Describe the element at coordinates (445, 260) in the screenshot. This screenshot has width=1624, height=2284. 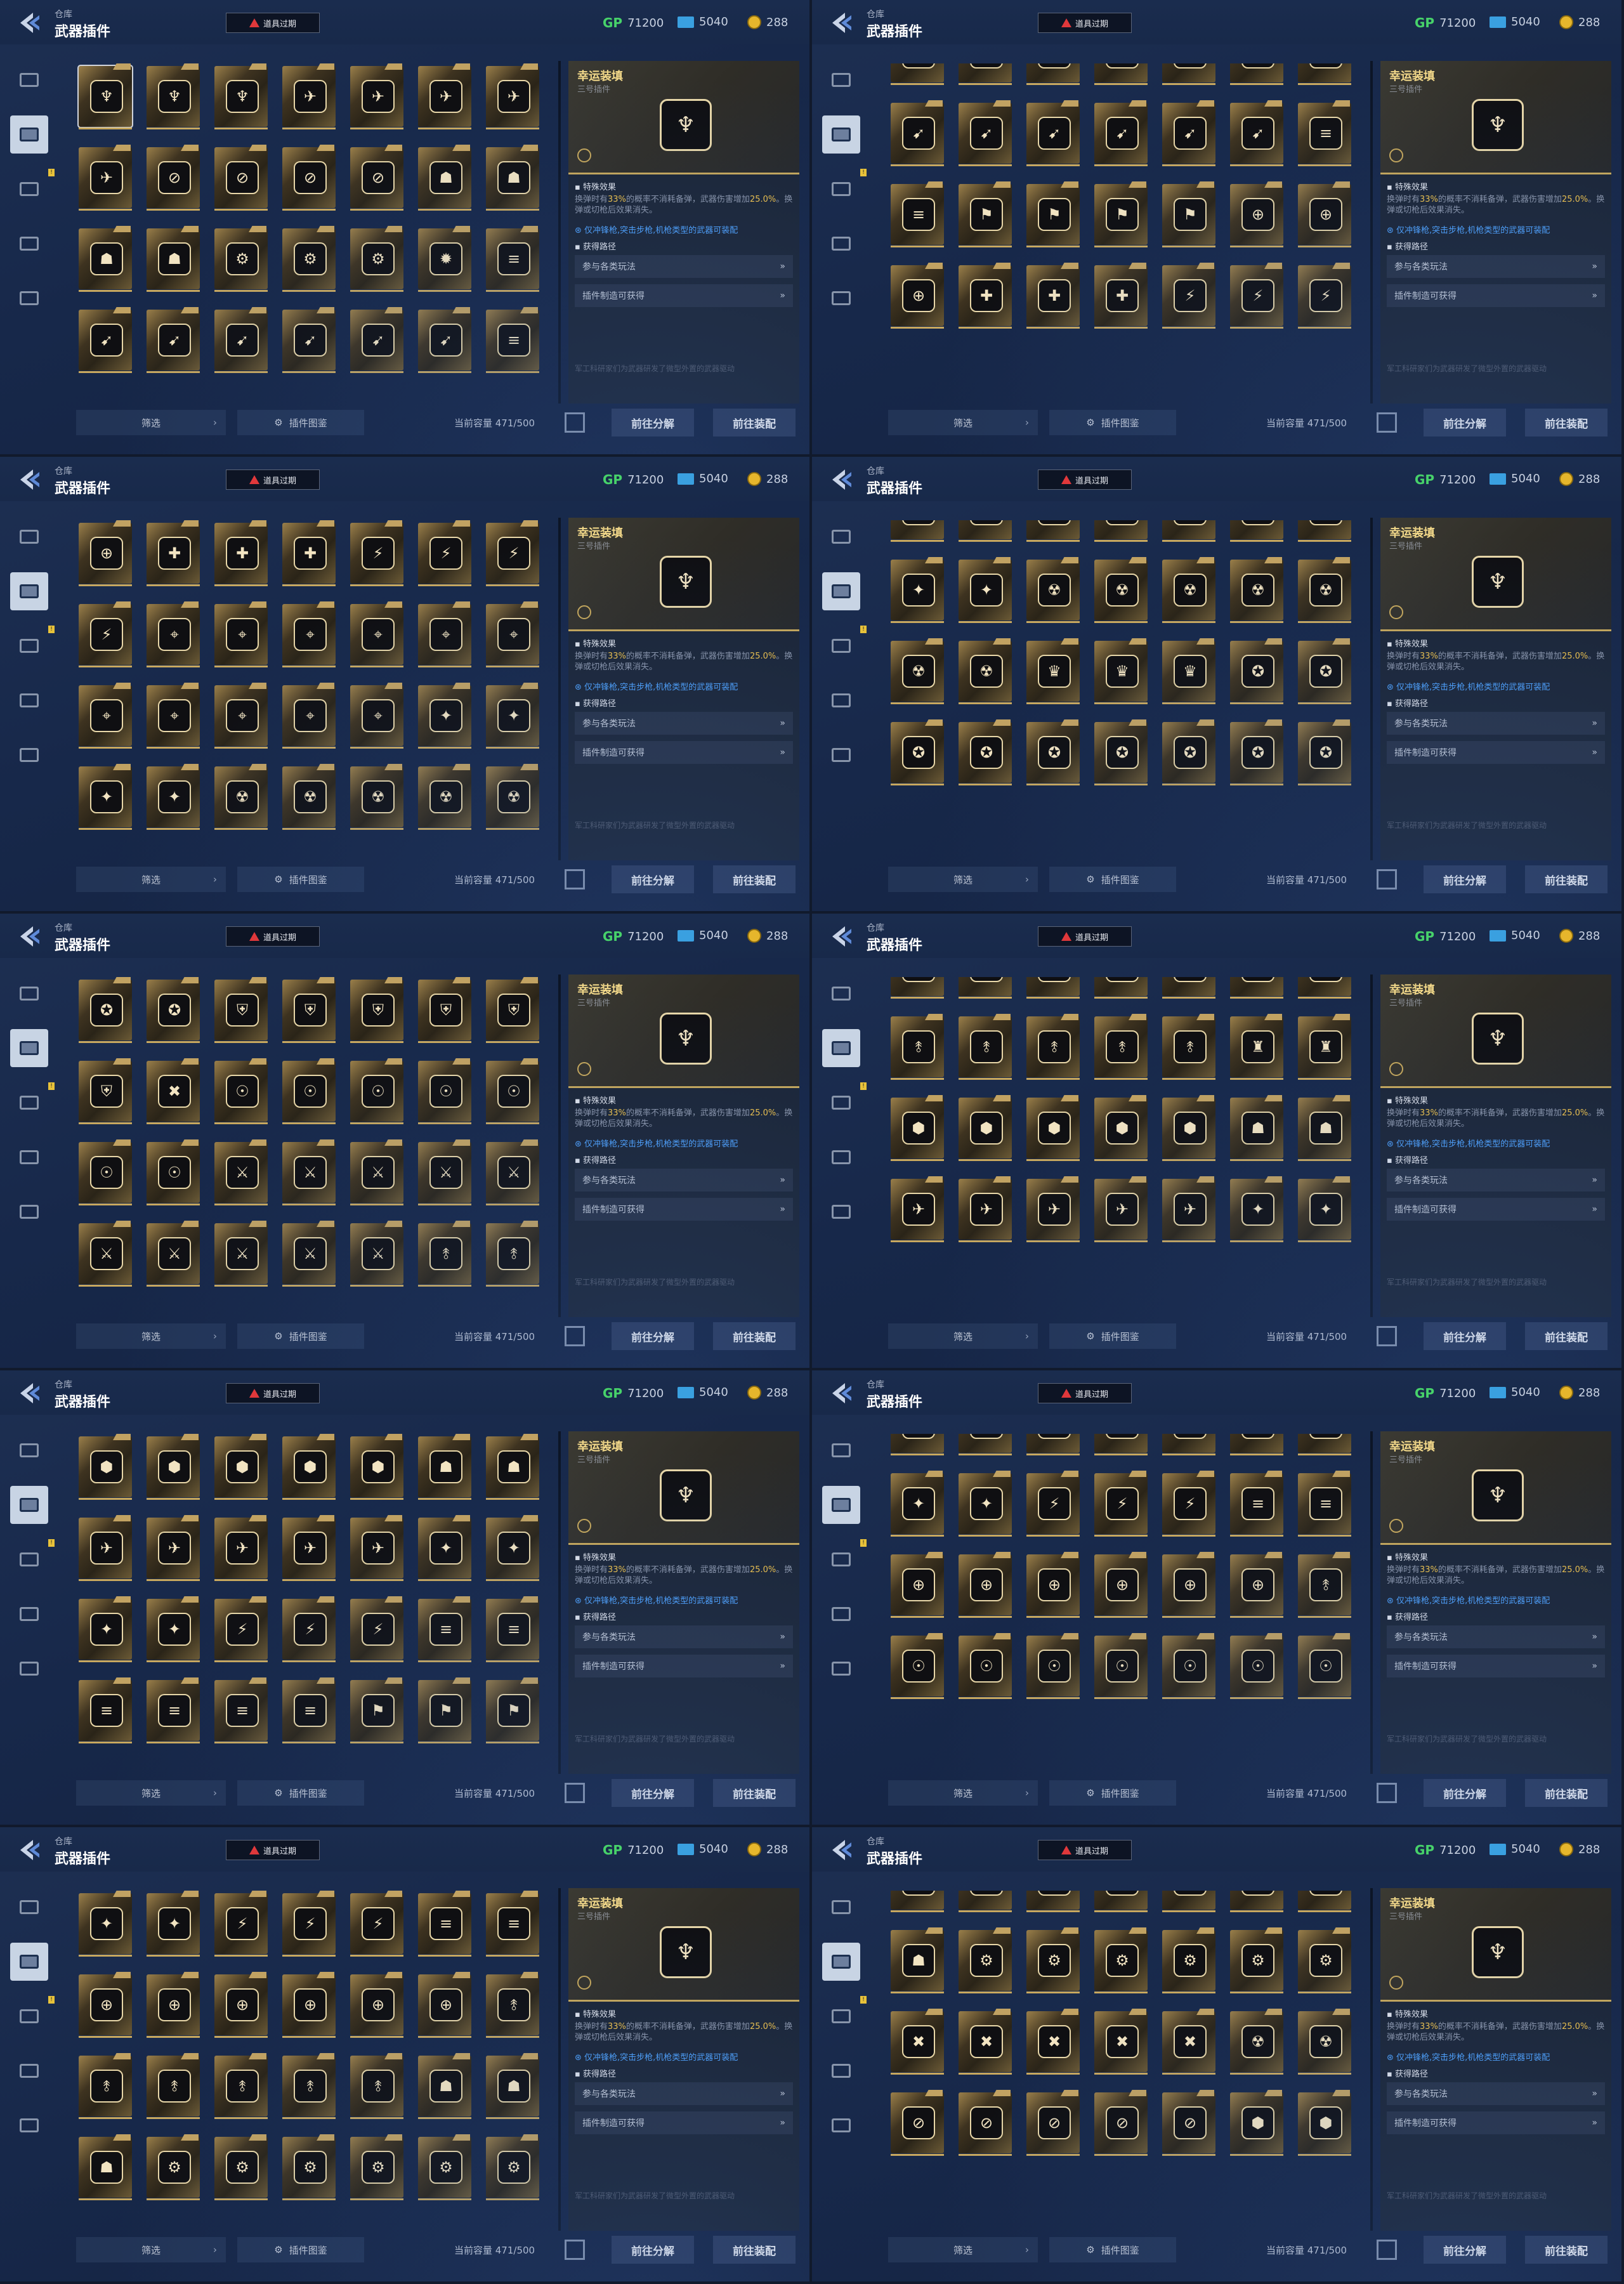
I see `plugin-slot: ✹` at that location.